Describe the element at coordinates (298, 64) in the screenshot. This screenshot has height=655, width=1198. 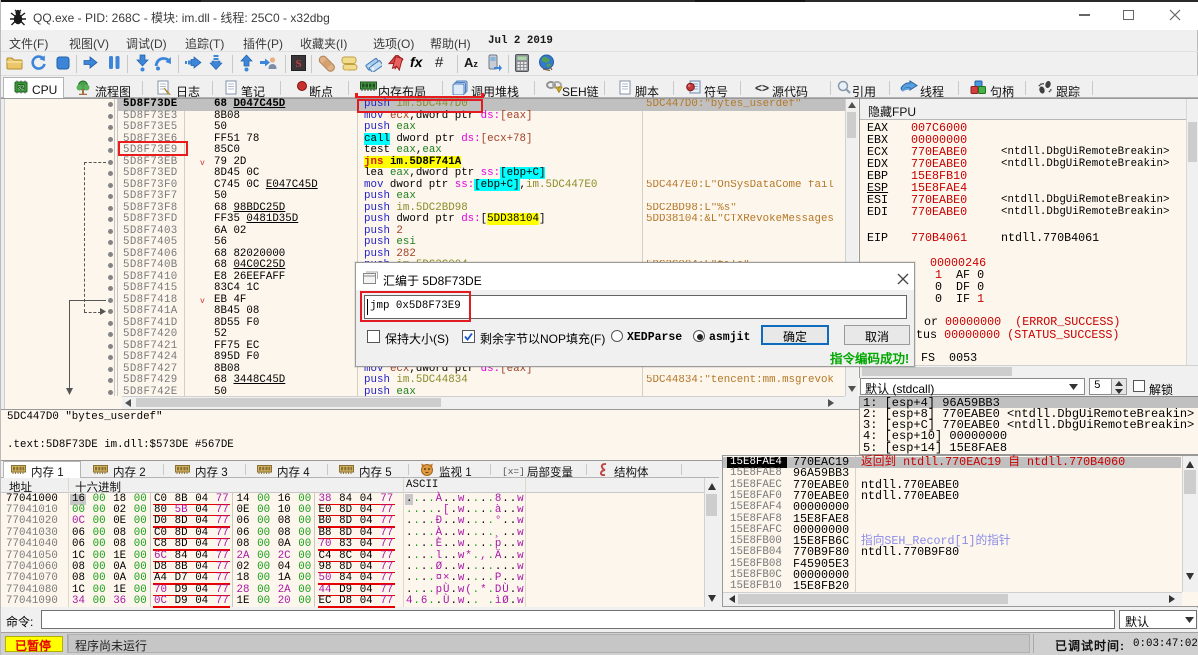
I see `svg-text: S` at that location.